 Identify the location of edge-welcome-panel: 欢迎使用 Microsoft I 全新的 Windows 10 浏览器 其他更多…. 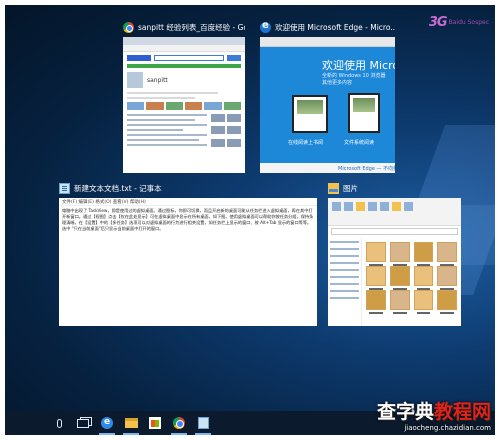
(327, 105).